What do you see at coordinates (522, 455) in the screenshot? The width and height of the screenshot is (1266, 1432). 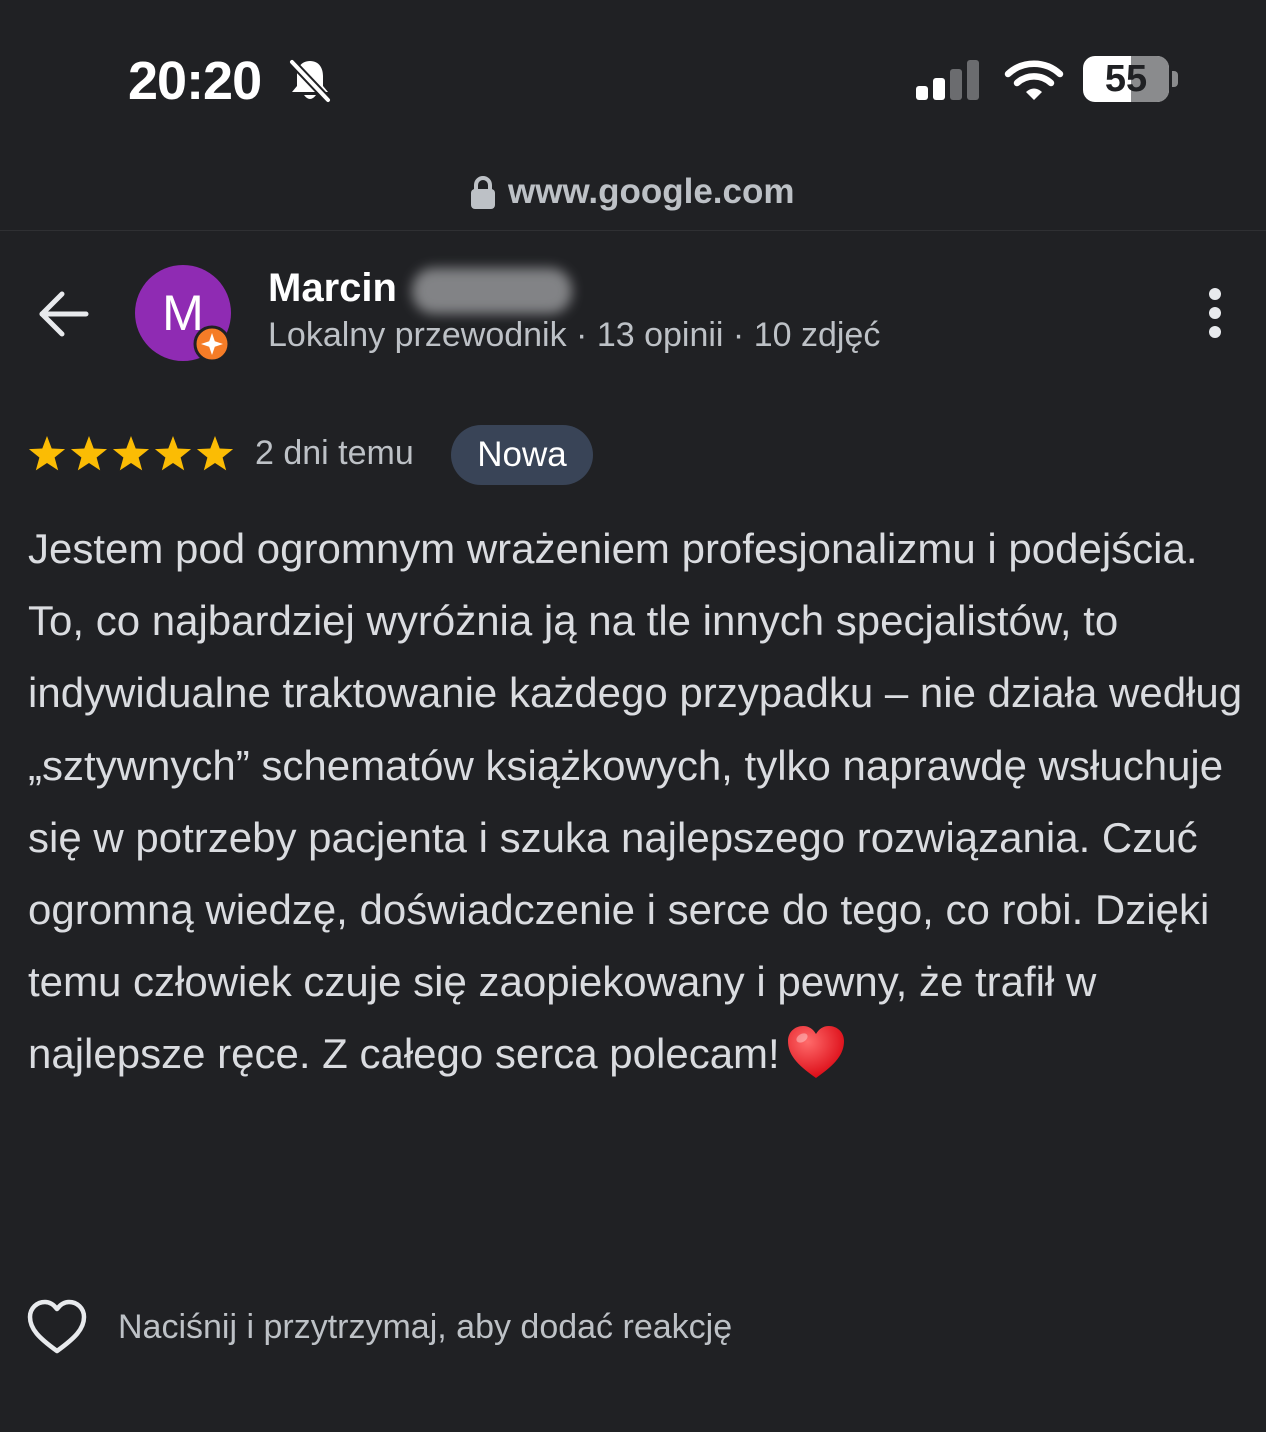 I see `new-badge: Nowa` at bounding box center [522, 455].